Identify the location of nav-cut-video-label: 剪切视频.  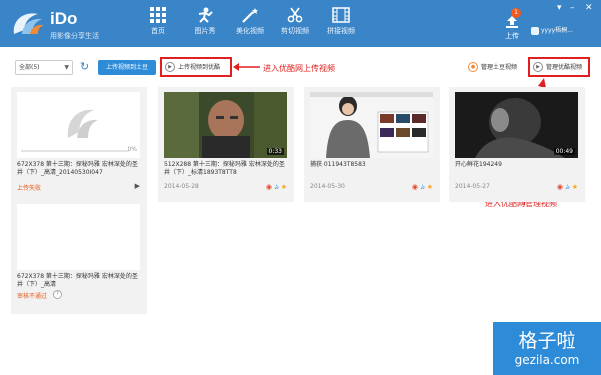
(295, 31).